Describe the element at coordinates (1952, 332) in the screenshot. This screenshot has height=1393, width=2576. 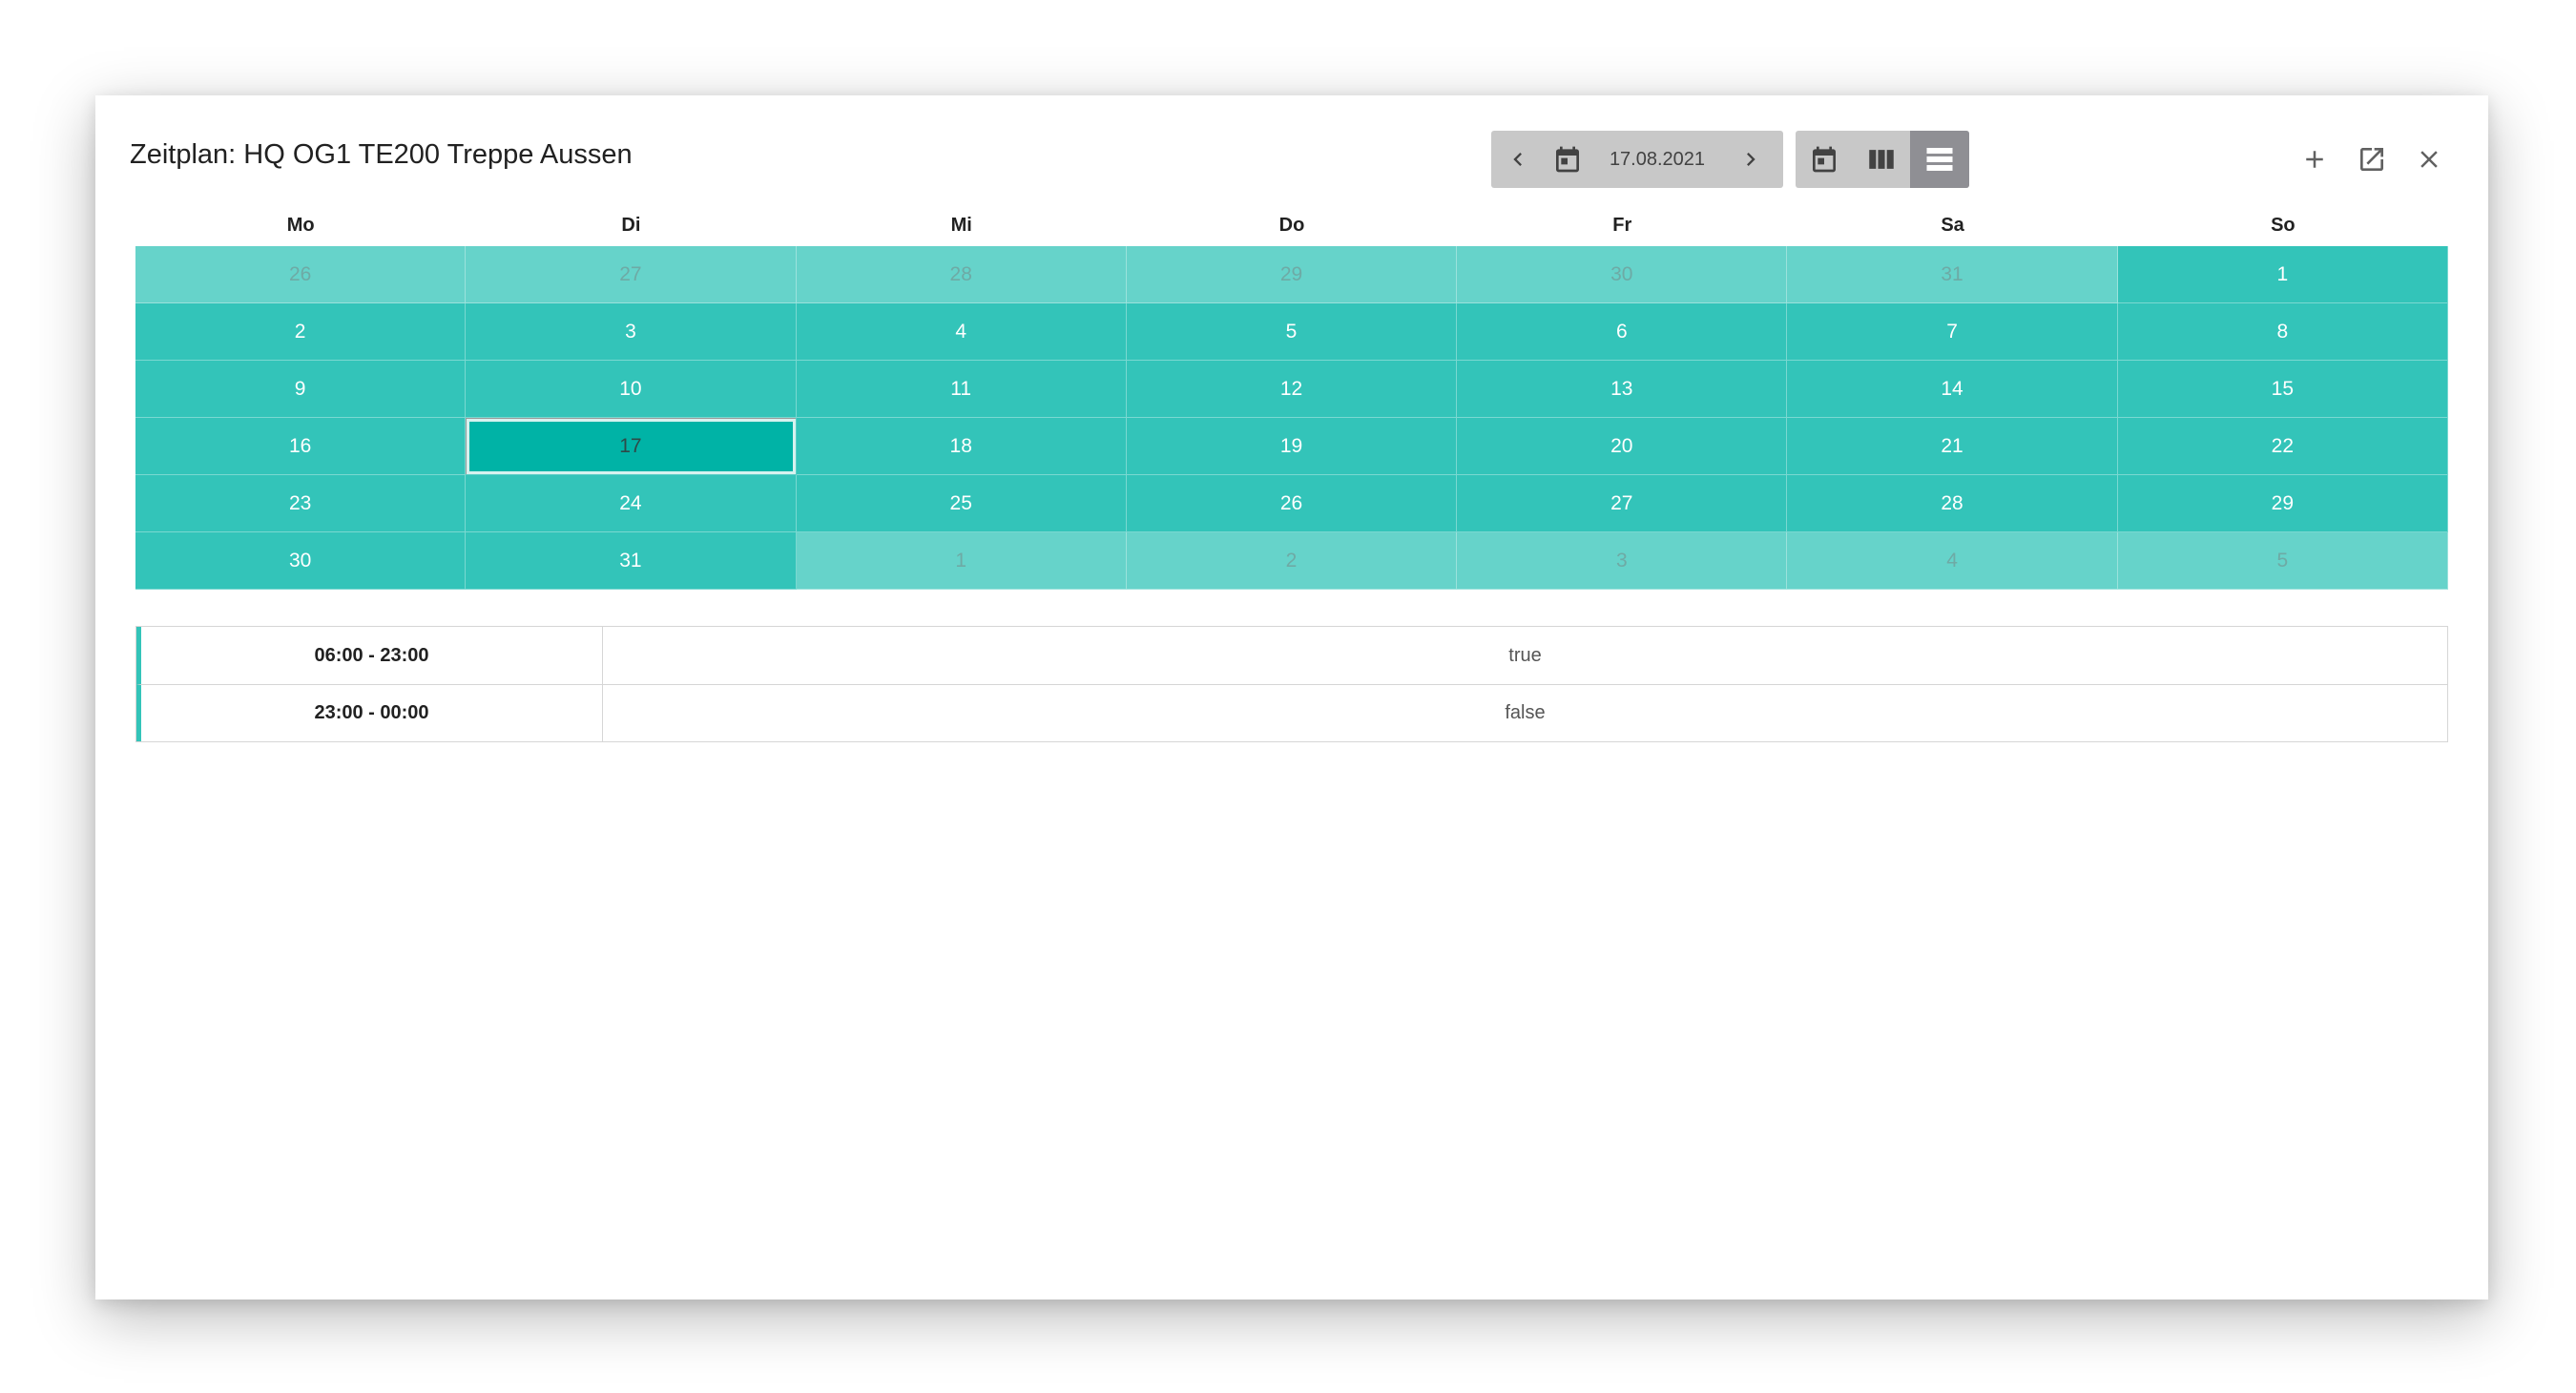
I see `calendar-day: 7` at that location.